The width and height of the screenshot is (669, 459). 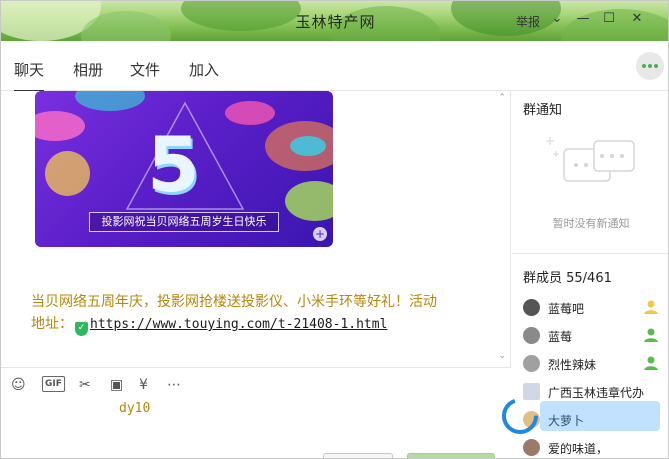 What do you see at coordinates (234, 302) in the screenshot?
I see `message-body: 当贝网络五周年庆，投影网抢楼送投影仪、小米手环等好礼！活动` at bounding box center [234, 302].